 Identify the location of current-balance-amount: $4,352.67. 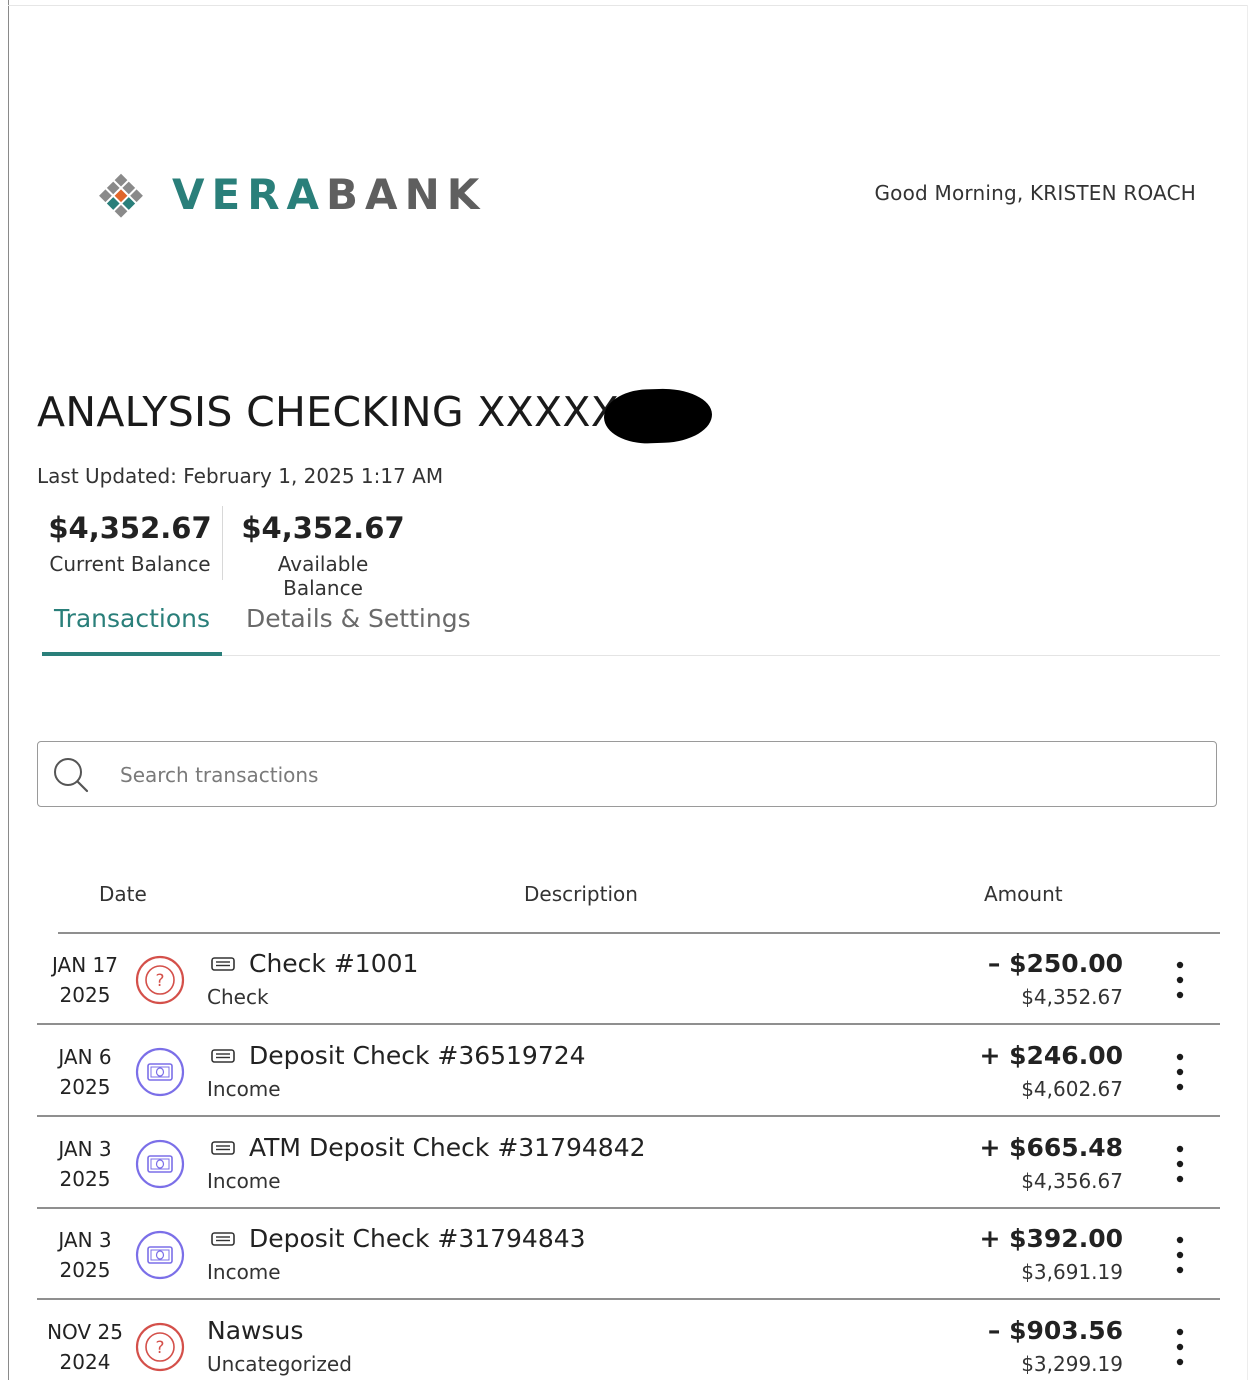
(130, 528).